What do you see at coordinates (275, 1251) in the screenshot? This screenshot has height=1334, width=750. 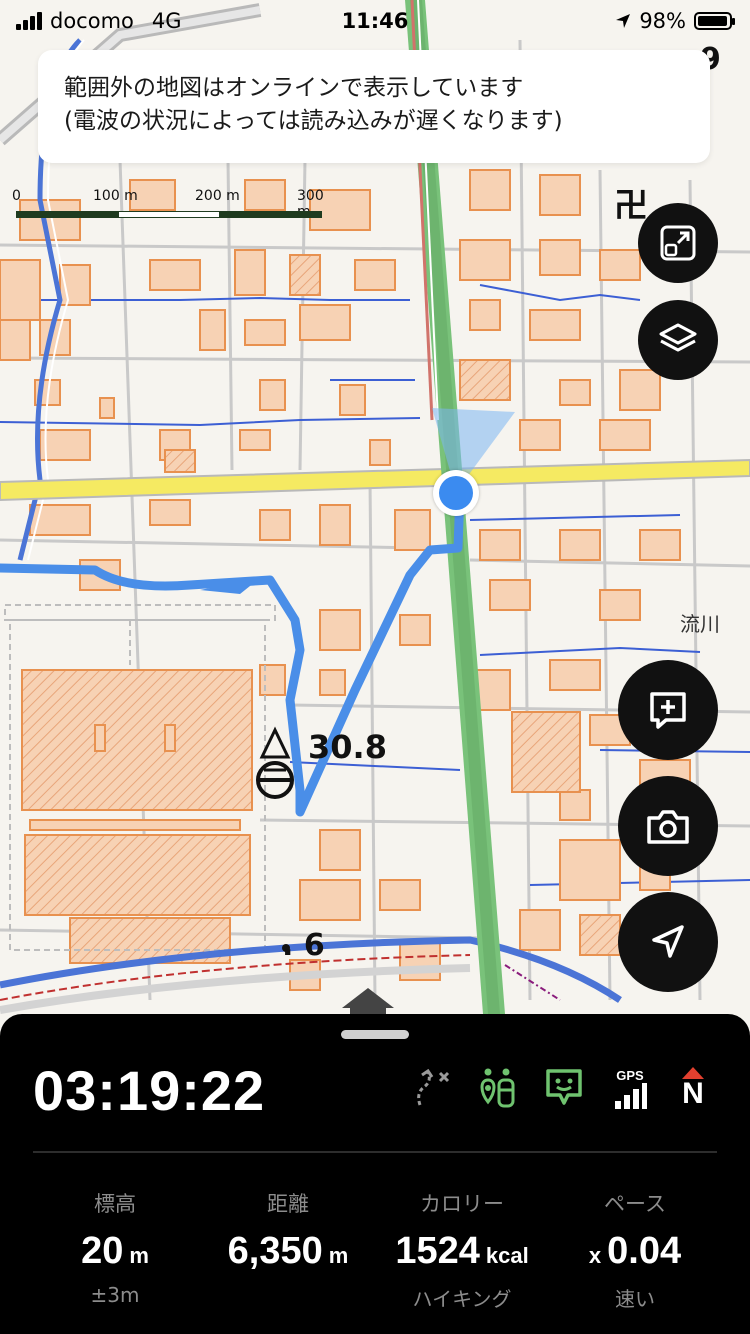 I see `stat-distance-value: 6,350` at bounding box center [275, 1251].